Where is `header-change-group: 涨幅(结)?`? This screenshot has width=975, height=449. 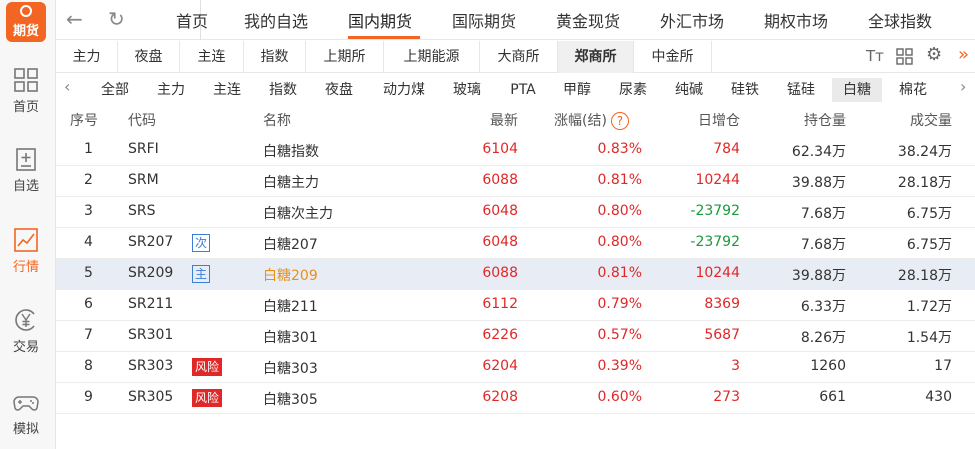
header-change-group: 涨幅(结)? is located at coordinates (591, 120).